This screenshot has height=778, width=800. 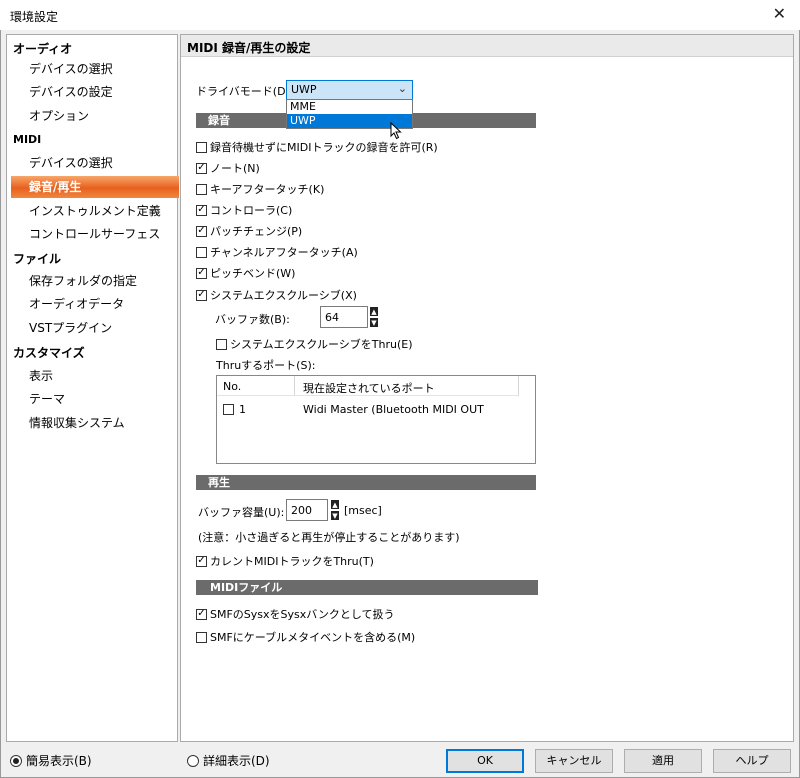 What do you see at coordinates (324, 147) in the screenshot?
I see `checkbox-label: 録音待機せずにMIDIトラックの録音を許可(R)` at bounding box center [324, 147].